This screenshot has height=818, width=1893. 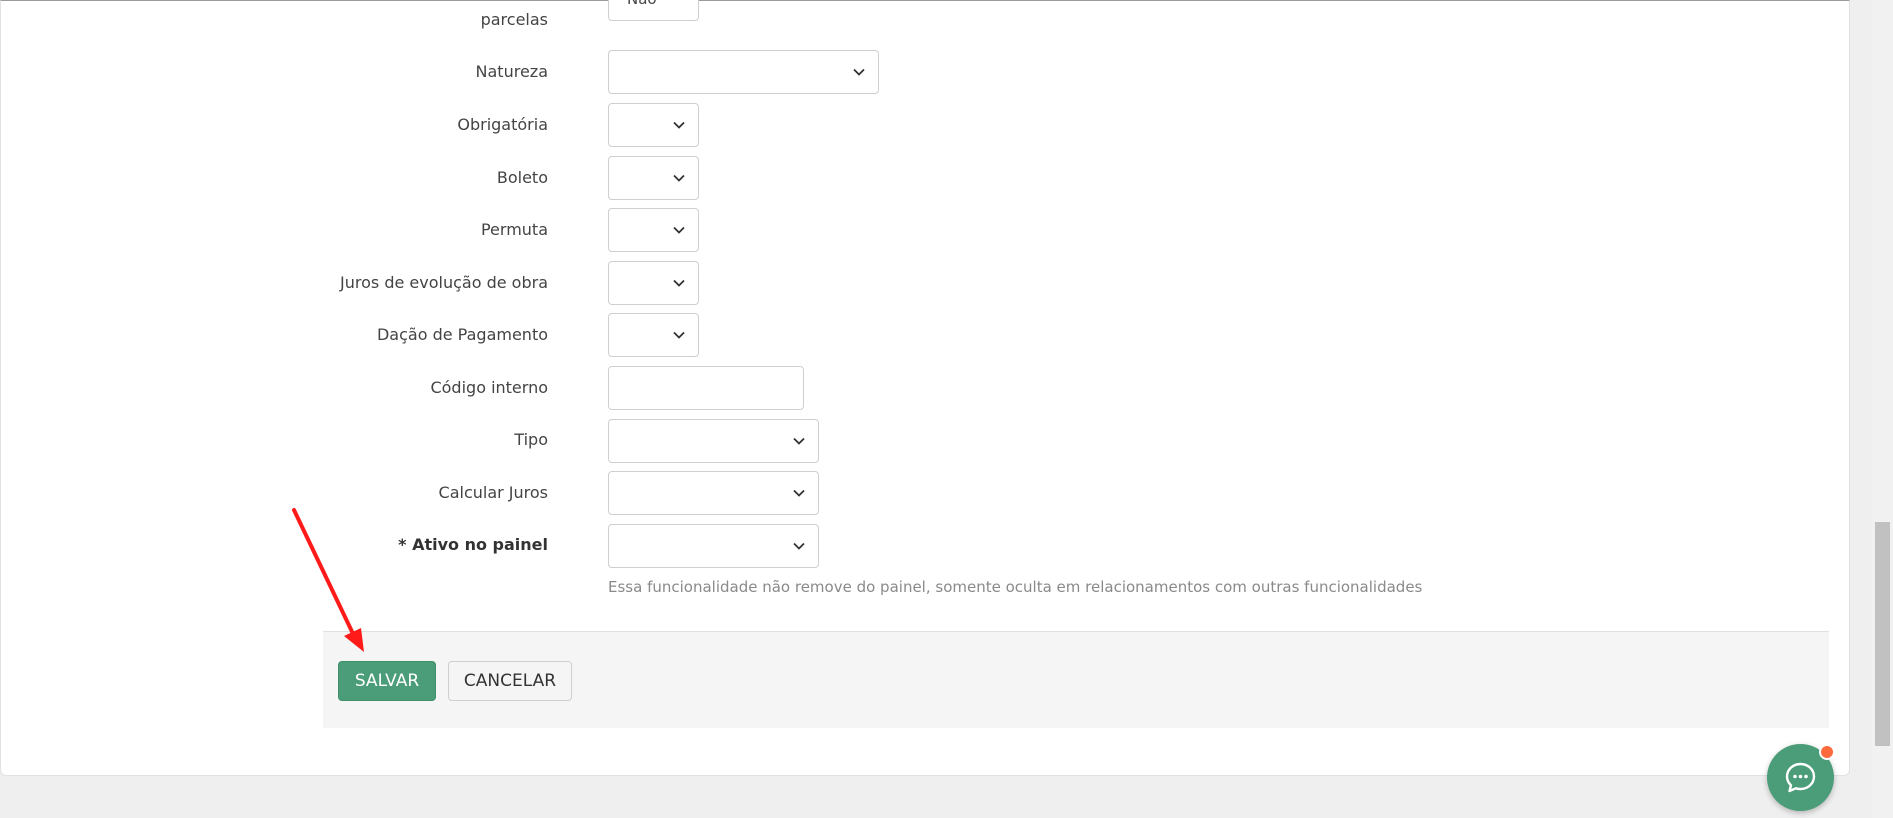 What do you see at coordinates (653, 10) in the screenshot?
I see `select-parcelas: Não` at bounding box center [653, 10].